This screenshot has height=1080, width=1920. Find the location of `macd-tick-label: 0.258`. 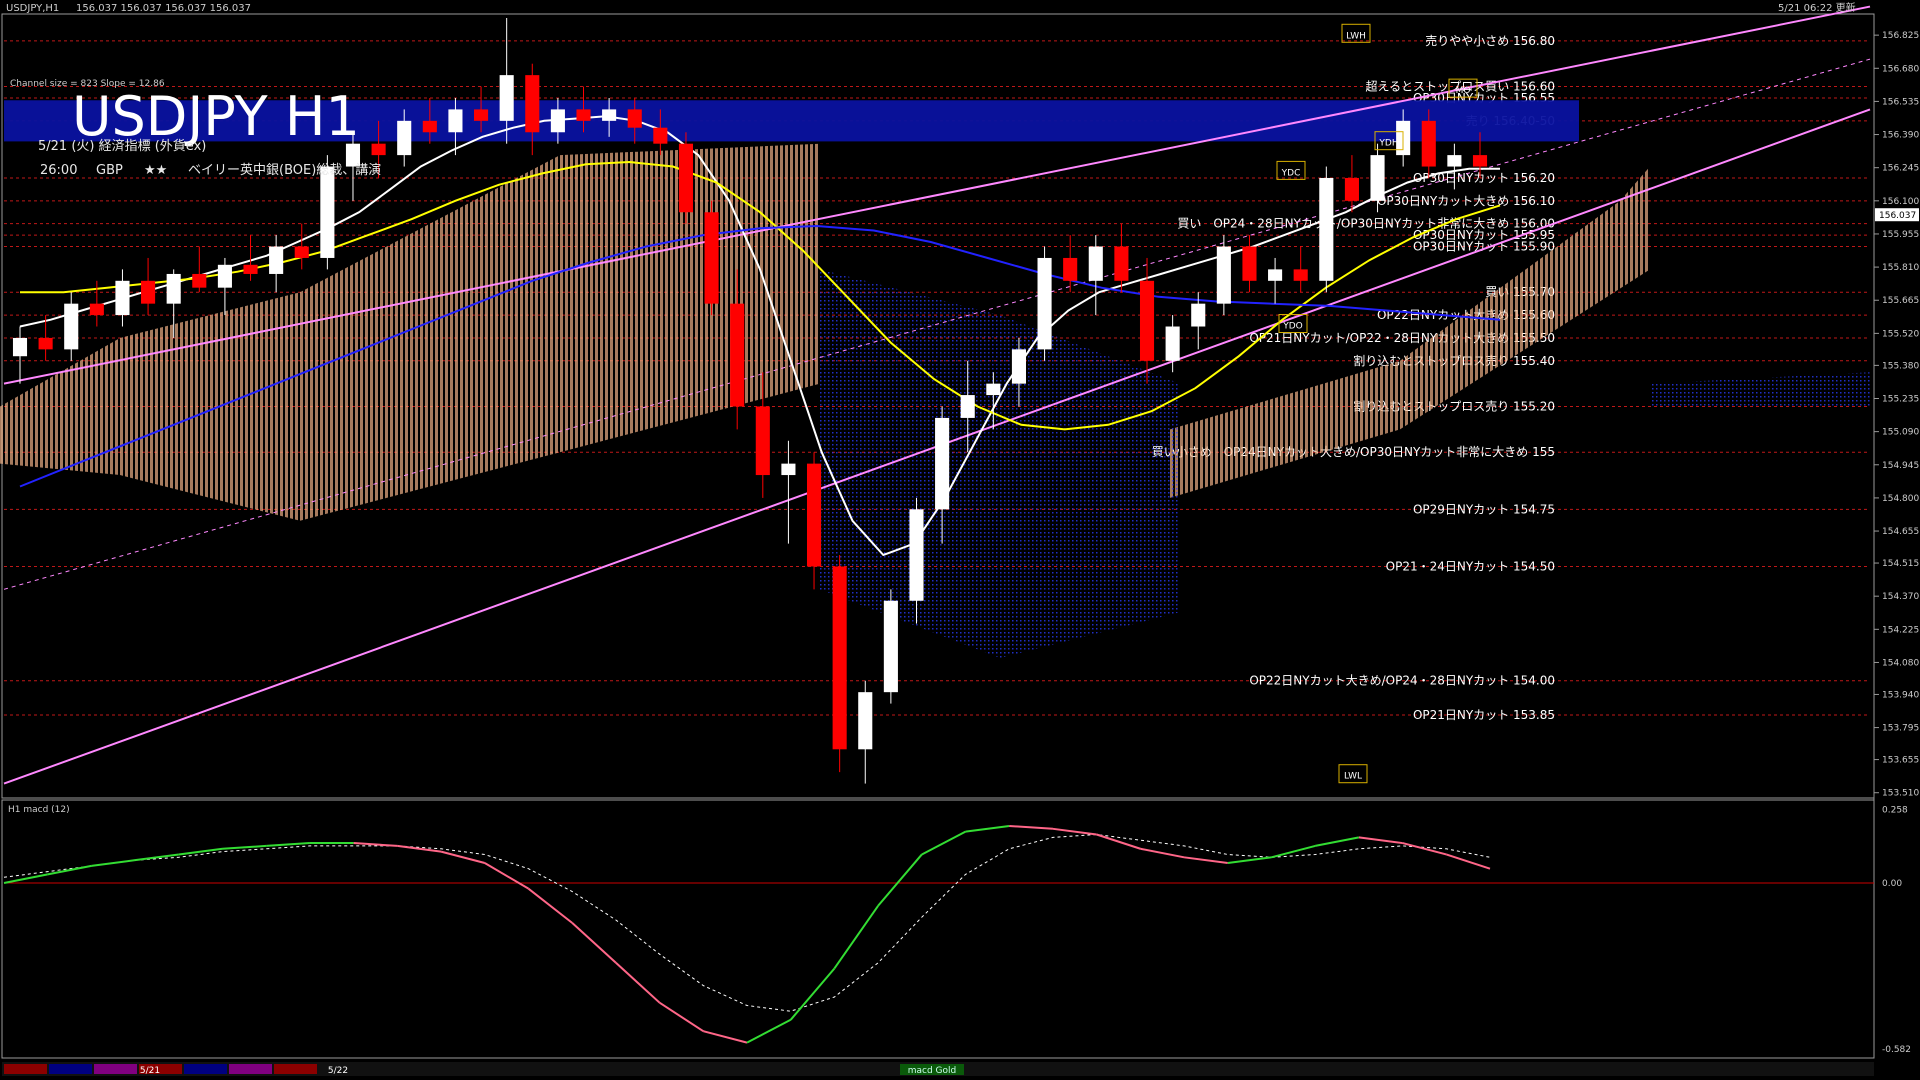

macd-tick-label: 0.258 is located at coordinates (1895, 810).